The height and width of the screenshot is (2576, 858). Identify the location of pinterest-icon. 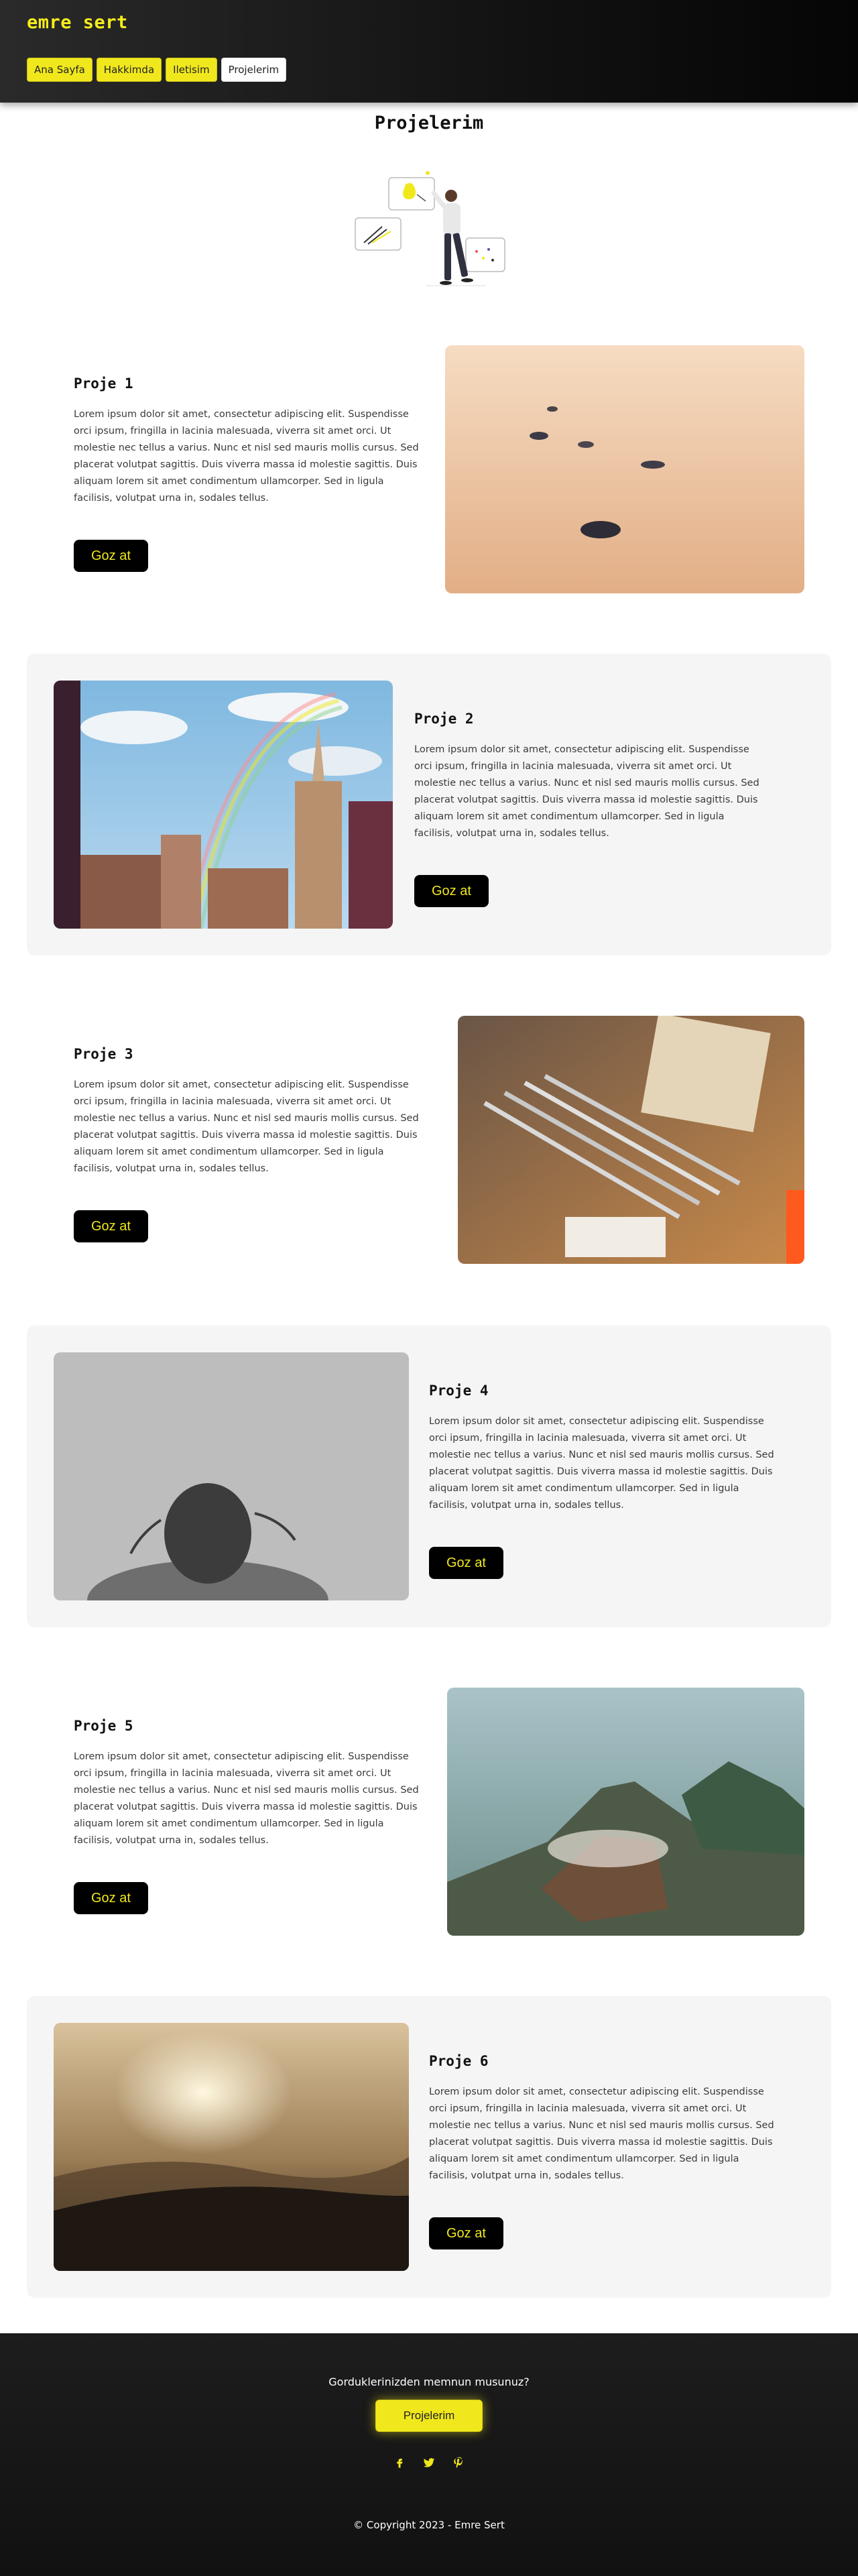
(458, 2462).